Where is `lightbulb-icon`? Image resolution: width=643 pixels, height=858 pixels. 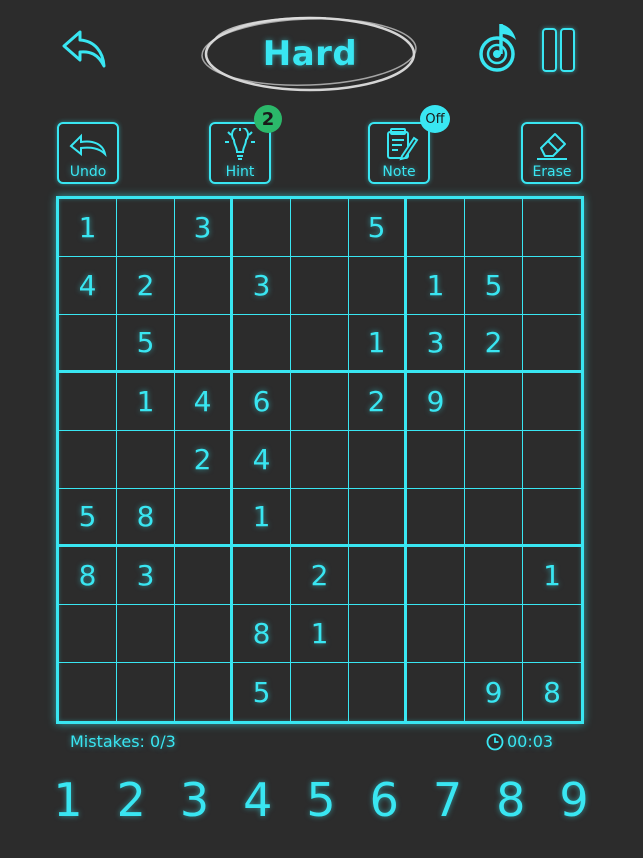 lightbulb-icon is located at coordinates (240, 144).